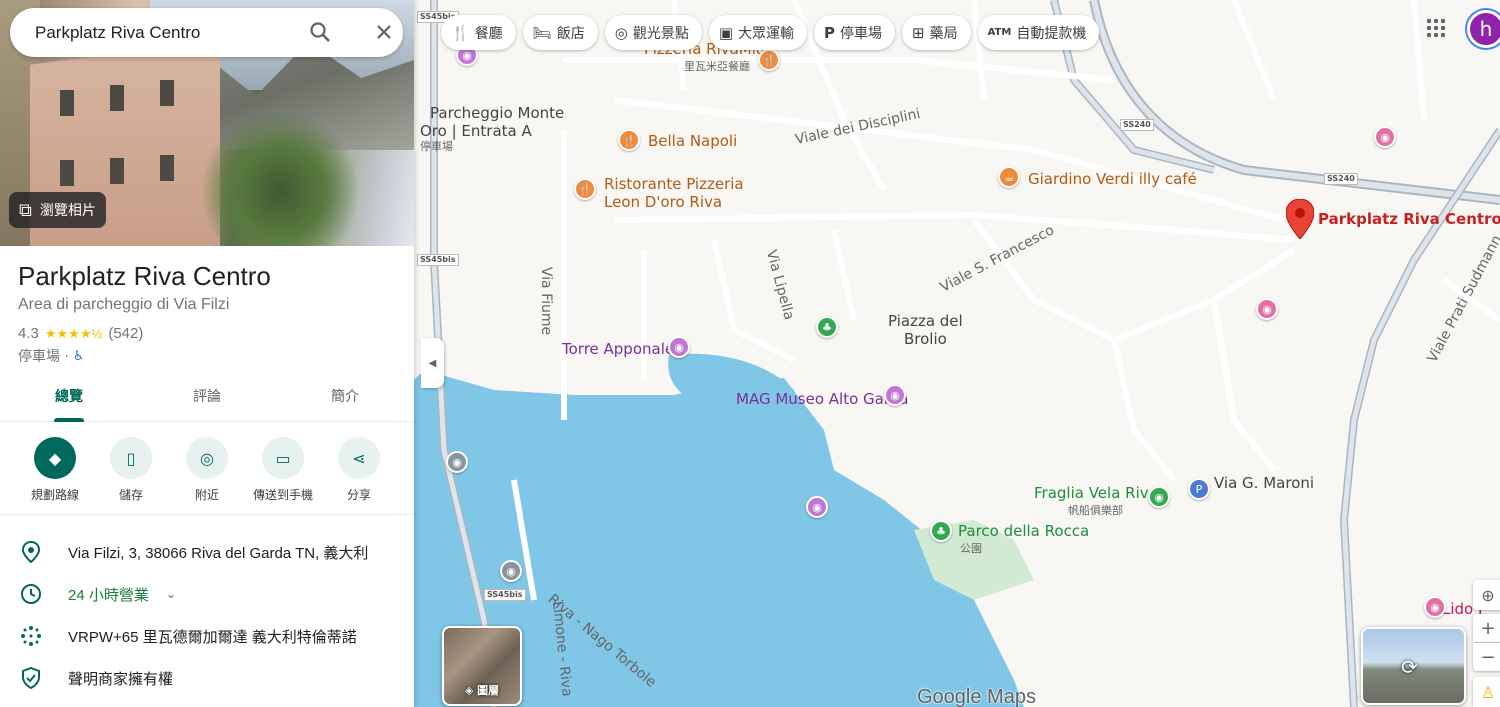 The height and width of the screenshot is (707, 1500). I want to click on directions-icon: ◆, so click(55, 458).